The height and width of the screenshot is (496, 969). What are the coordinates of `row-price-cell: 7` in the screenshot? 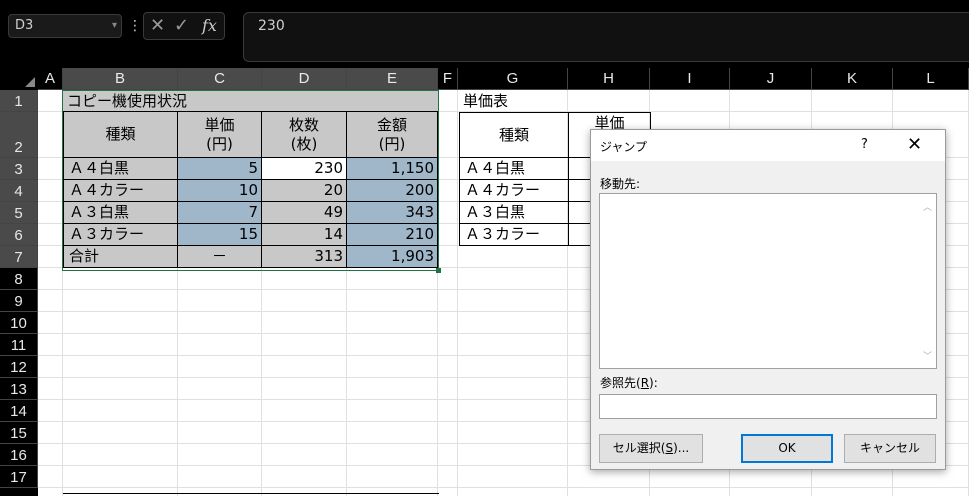 It's located at (220, 213).